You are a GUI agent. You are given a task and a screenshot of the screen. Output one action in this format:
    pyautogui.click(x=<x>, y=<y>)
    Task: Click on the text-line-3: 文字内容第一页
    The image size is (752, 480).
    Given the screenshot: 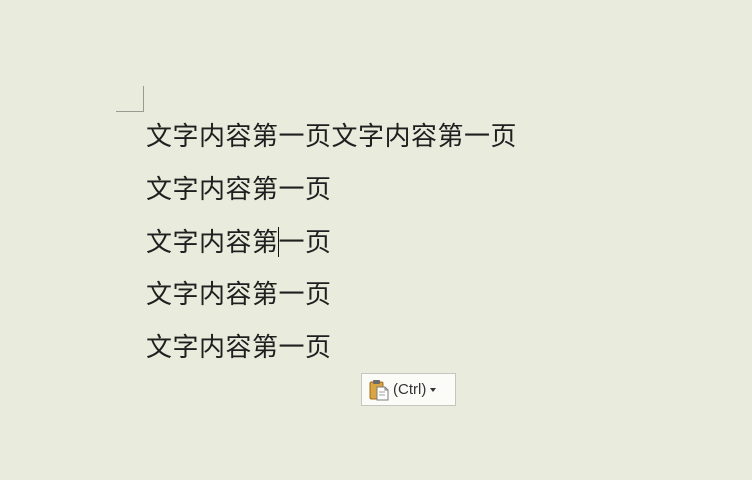 What is the action you would take?
    pyautogui.click(x=239, y=243)
    